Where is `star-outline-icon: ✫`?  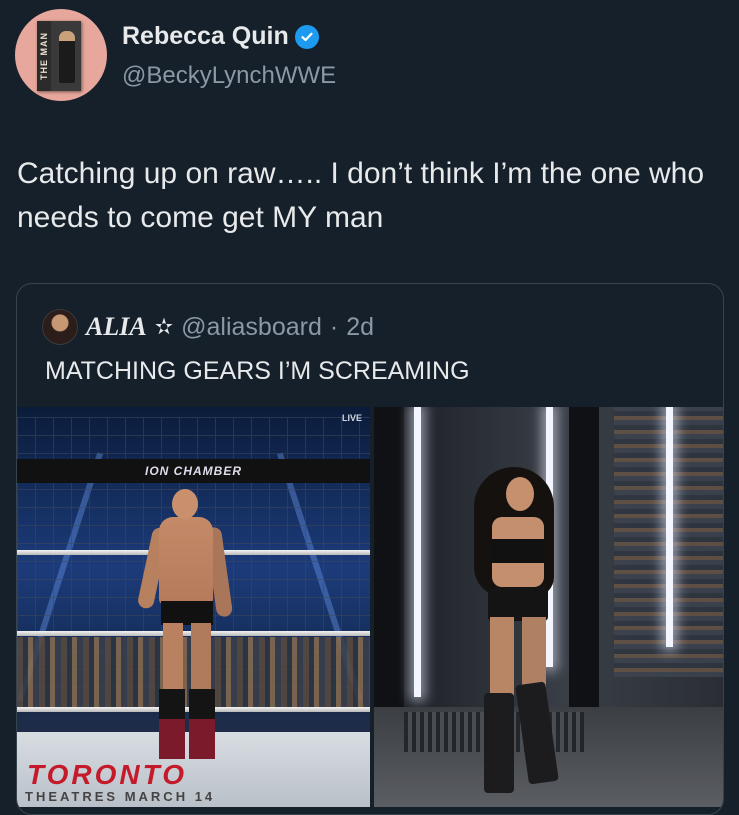 star-outline-icon: ✫ is located at coordinates (164, 326).